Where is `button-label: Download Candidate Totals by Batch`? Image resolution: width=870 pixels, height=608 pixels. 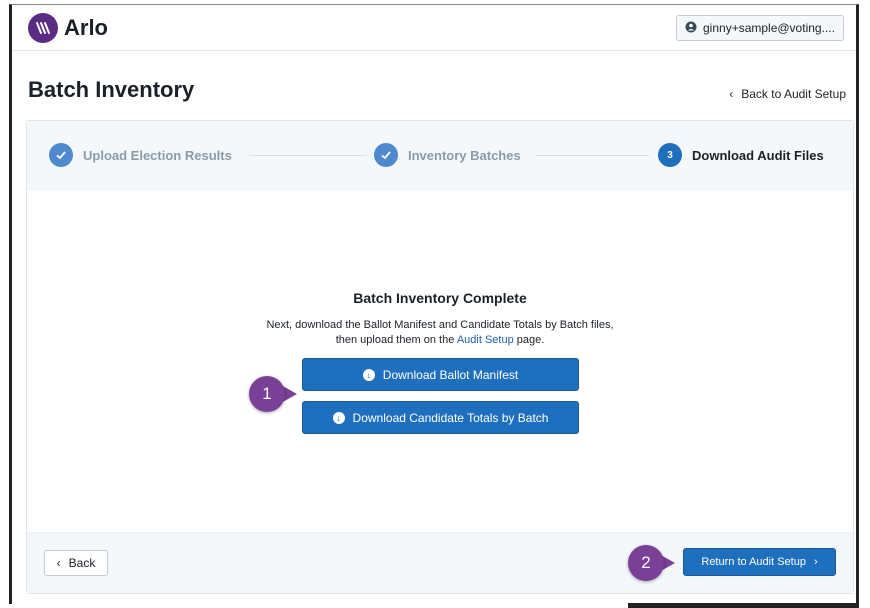 button-label: Download Candidate Totals by Batch is located at coordinates (450, 417).